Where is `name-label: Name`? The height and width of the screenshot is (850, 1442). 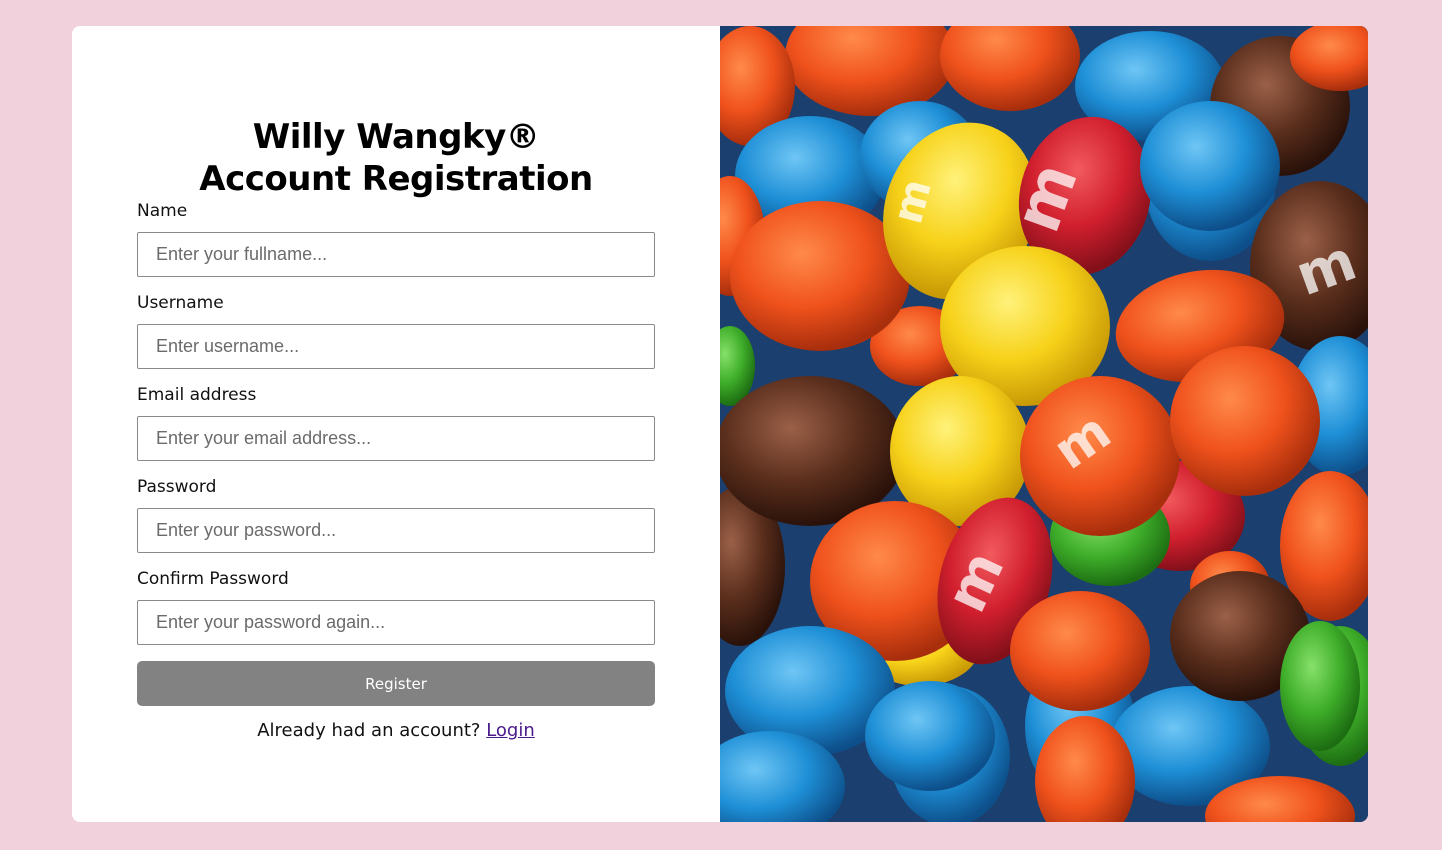 name-label: Name is located at coordinates (162, 211).